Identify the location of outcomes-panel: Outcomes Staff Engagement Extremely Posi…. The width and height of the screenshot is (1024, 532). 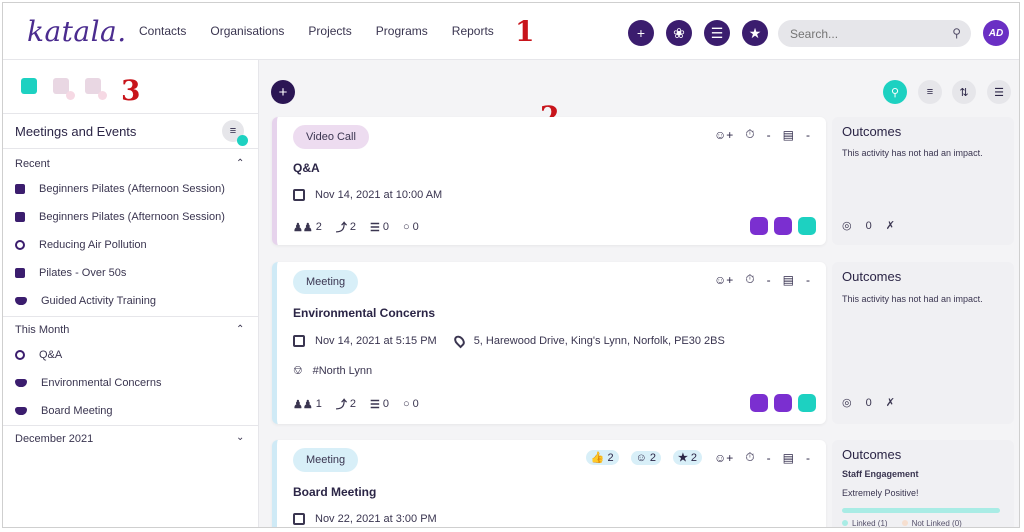
(923, 483).